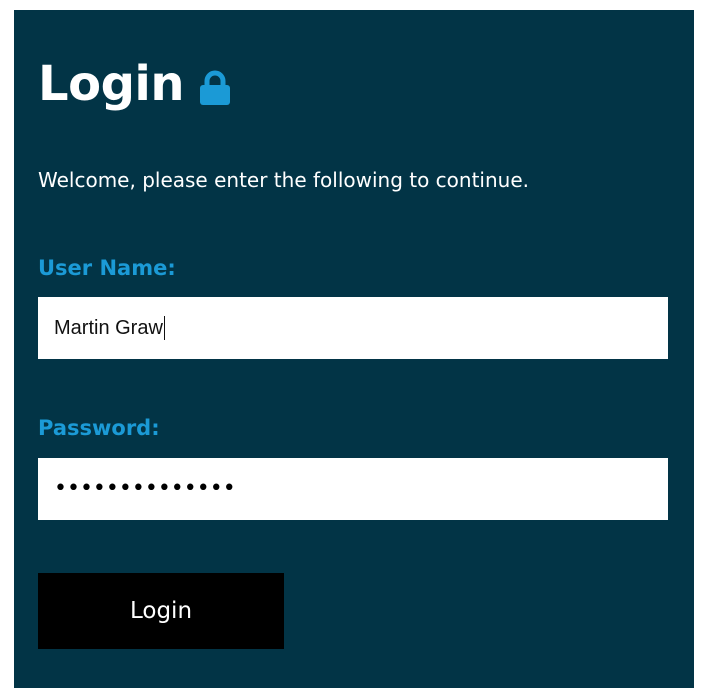 This screenshot has height=689, width=709. What do you see at coordinates (353, 489) in the screenshot?
I see `password-input: ••••••••••••••` at bounding box center [353, 489].